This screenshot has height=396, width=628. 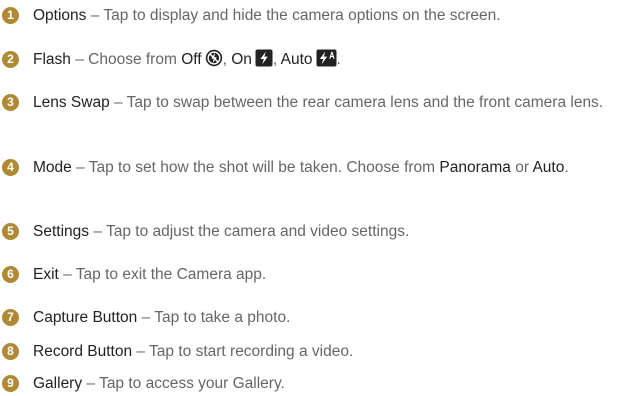 What do you see at coordinates (10, 15) in the screenshot?
I see `number-badge-1: 1` at bounding box center [10, 15].